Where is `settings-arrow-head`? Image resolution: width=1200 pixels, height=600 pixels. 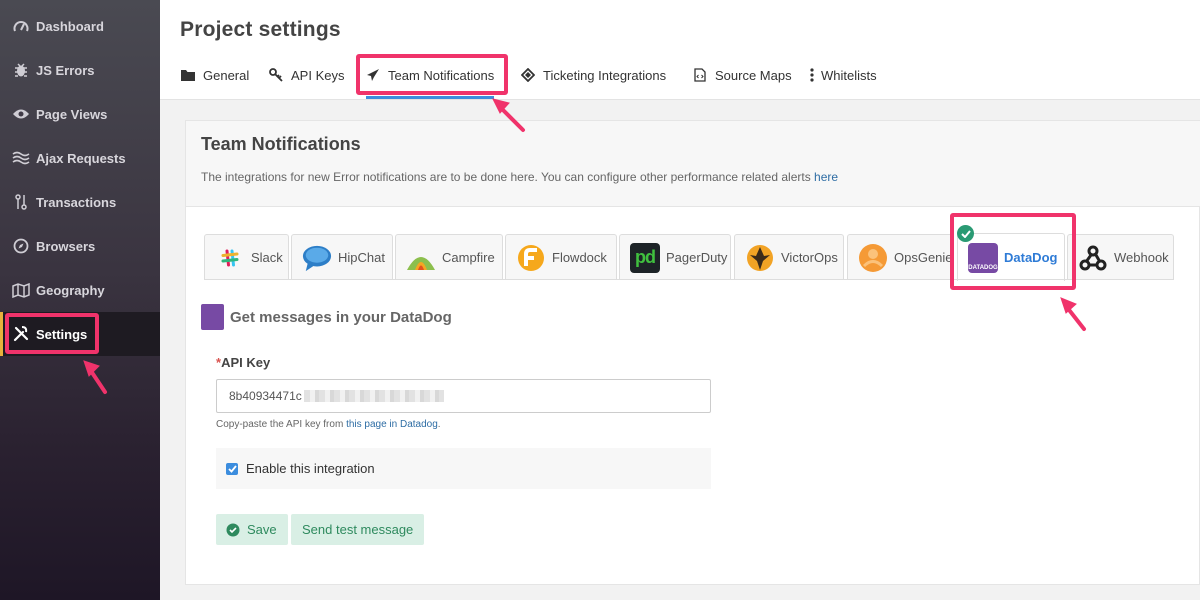
settings-arrow-head is located at coordinates (91, 368).